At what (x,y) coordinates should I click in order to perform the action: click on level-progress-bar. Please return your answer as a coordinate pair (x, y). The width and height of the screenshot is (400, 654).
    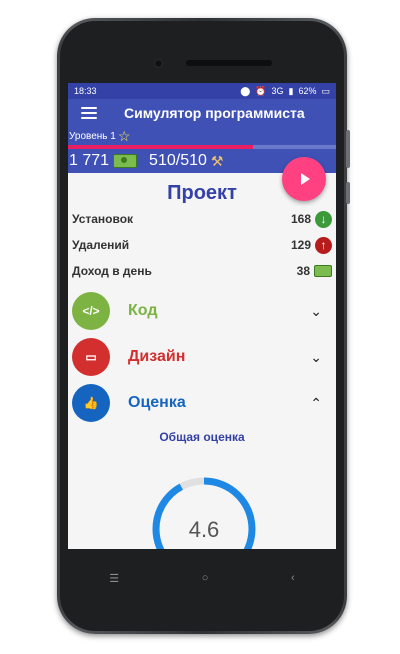
    Looking at the image, I should click on (202, 147).